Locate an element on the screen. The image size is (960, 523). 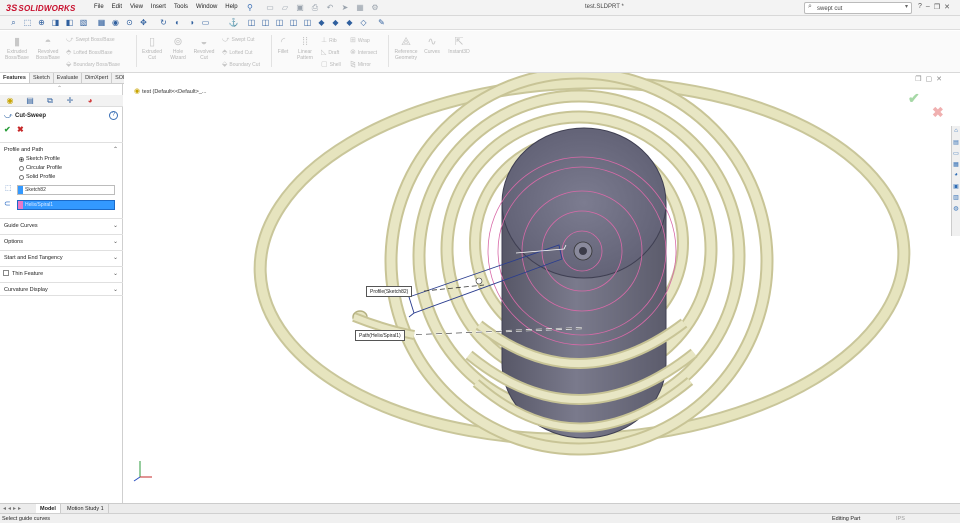
extruded-boss-button: ▮ Extruded Boss/Base is located at coordinates (17, 48).